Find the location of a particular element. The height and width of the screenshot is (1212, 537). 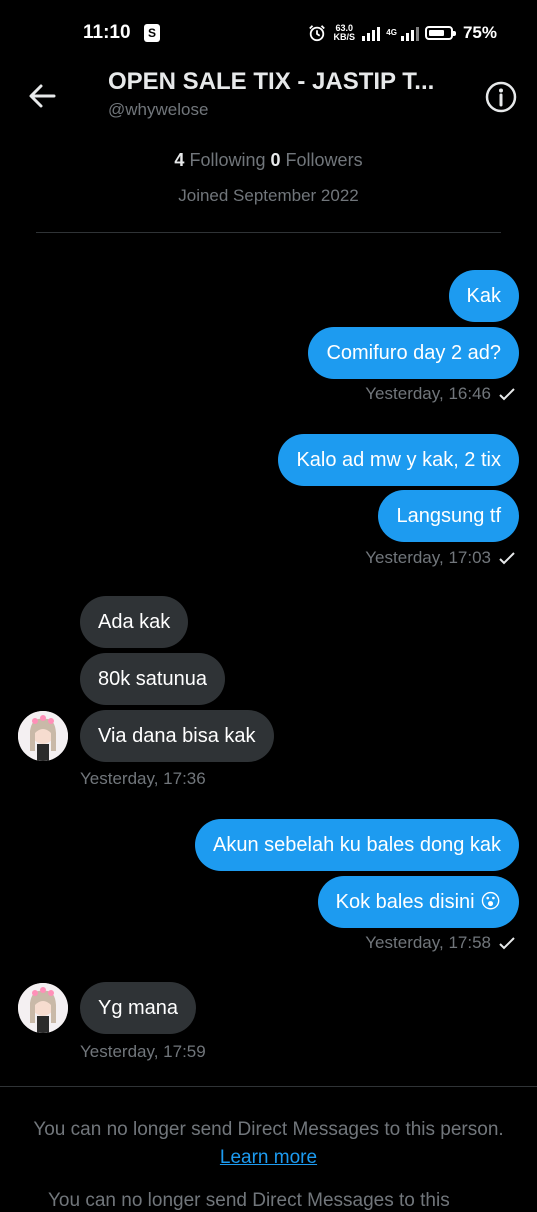

status-icons: 63.0 KB/S 4G 75% is located at coordinates (402, 33).